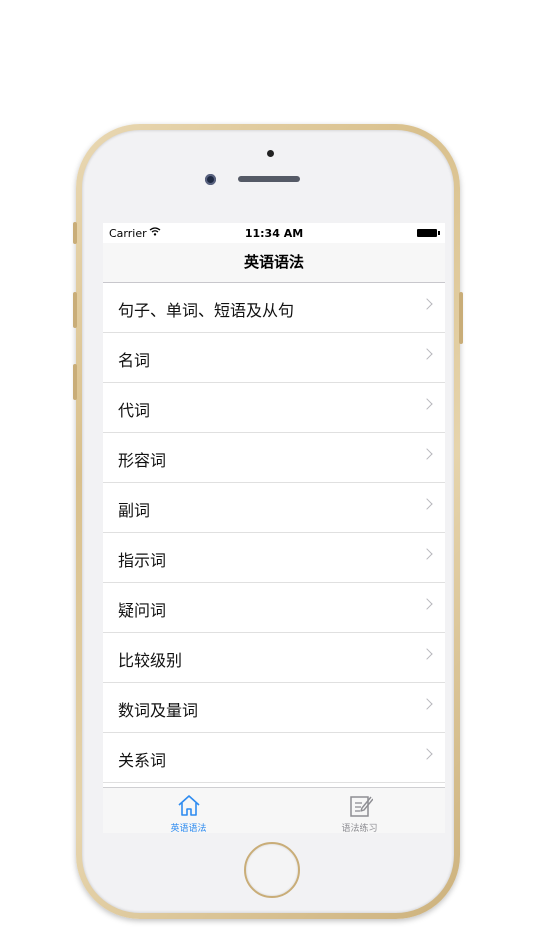 The height and width of the screenshot is (950, 534). I want to click on volume-up-button, so click(75, 310).